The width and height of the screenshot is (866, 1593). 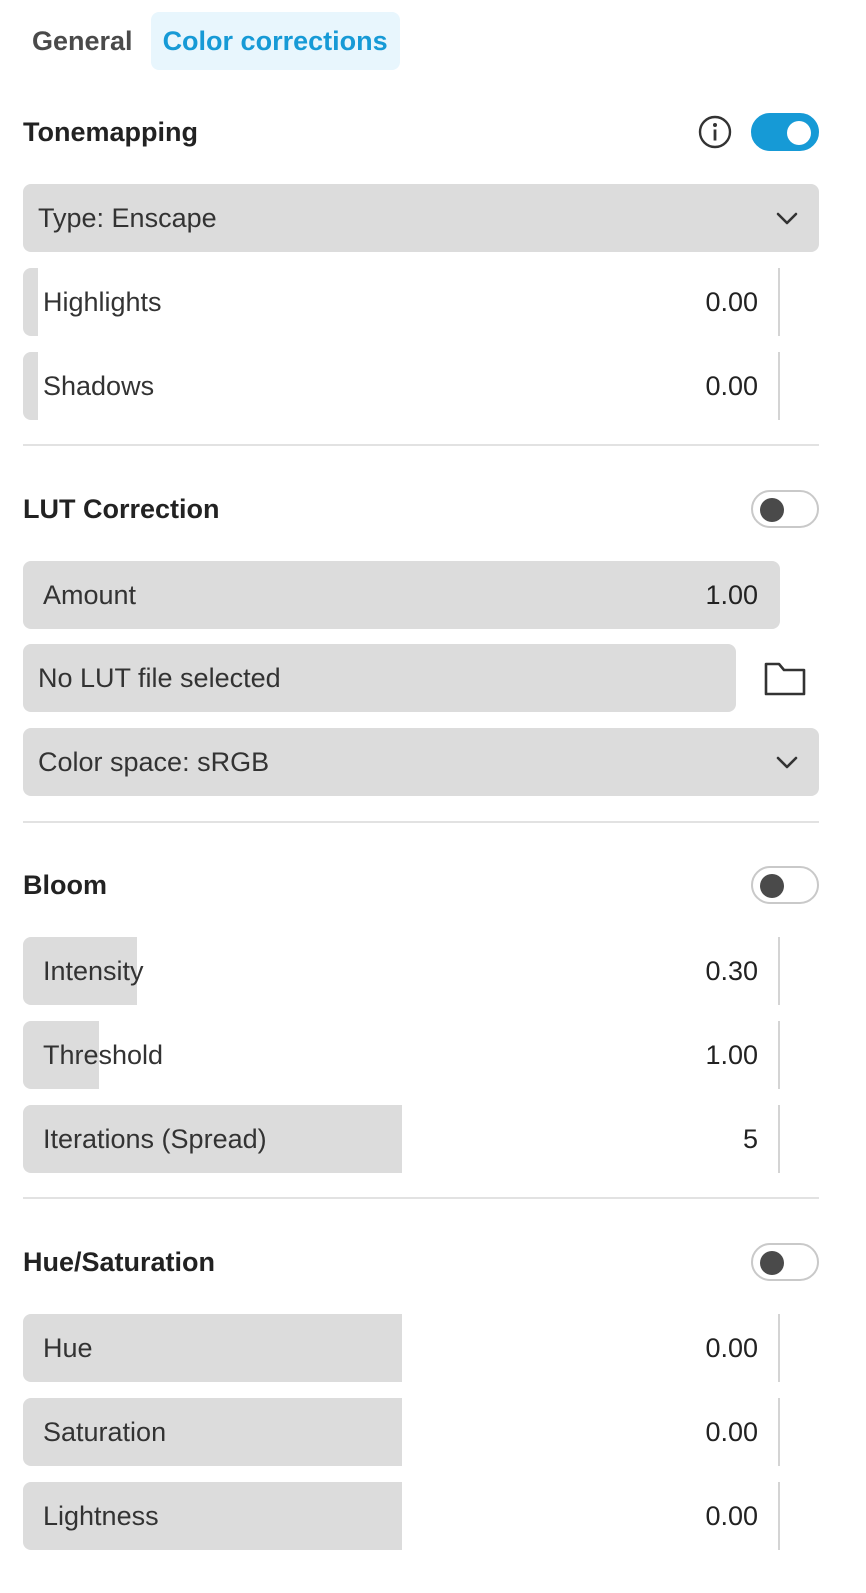 What do you see at coordinates (401, 1432) in the screenshot?
I see `saturation-slider: Saturation 0.00` at bounding box center [401, 1432].